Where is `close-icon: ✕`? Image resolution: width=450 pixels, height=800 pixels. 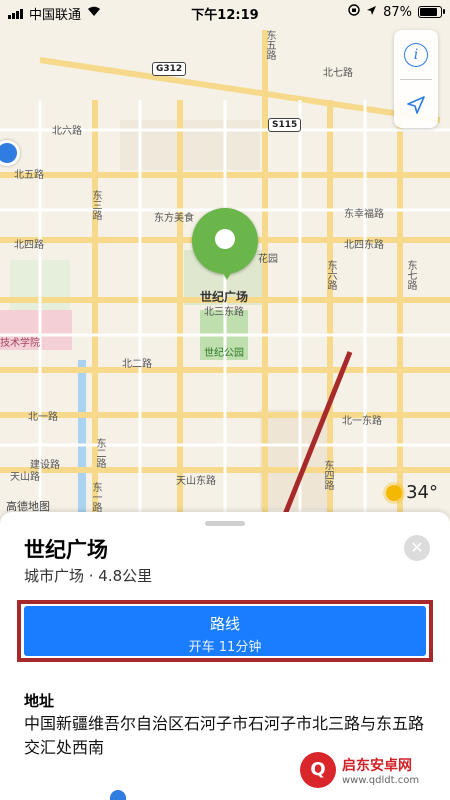
close-icon: ✕ is located at coordinates (417, 548).